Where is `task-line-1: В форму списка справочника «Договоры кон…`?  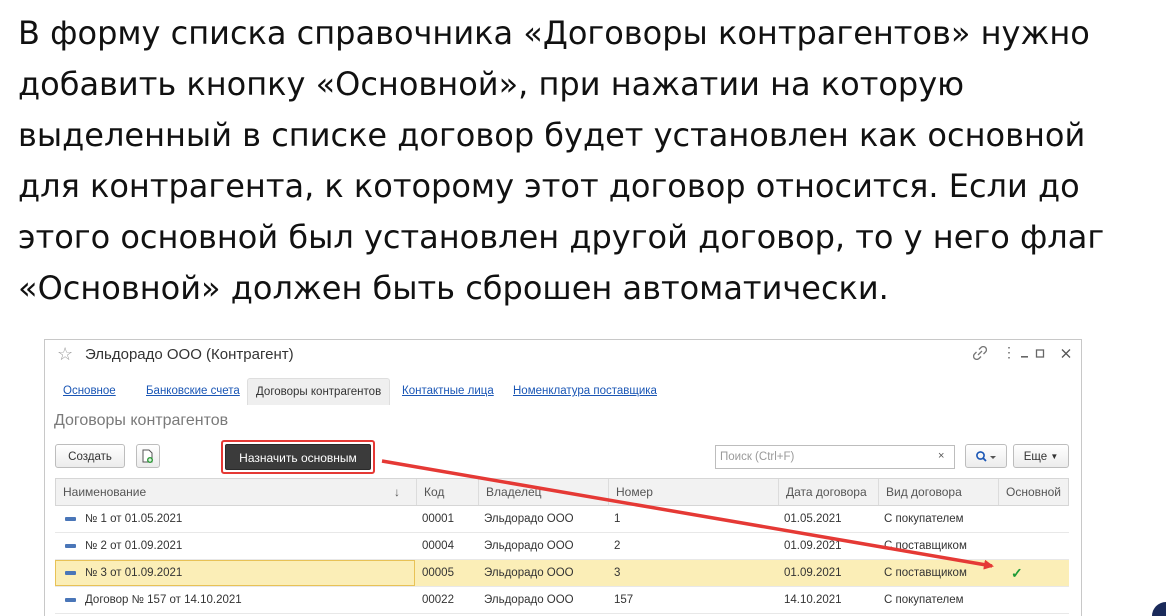
task-line-1: В форму списка справочника «Договоры кон… is located at coordinates (554, 33).